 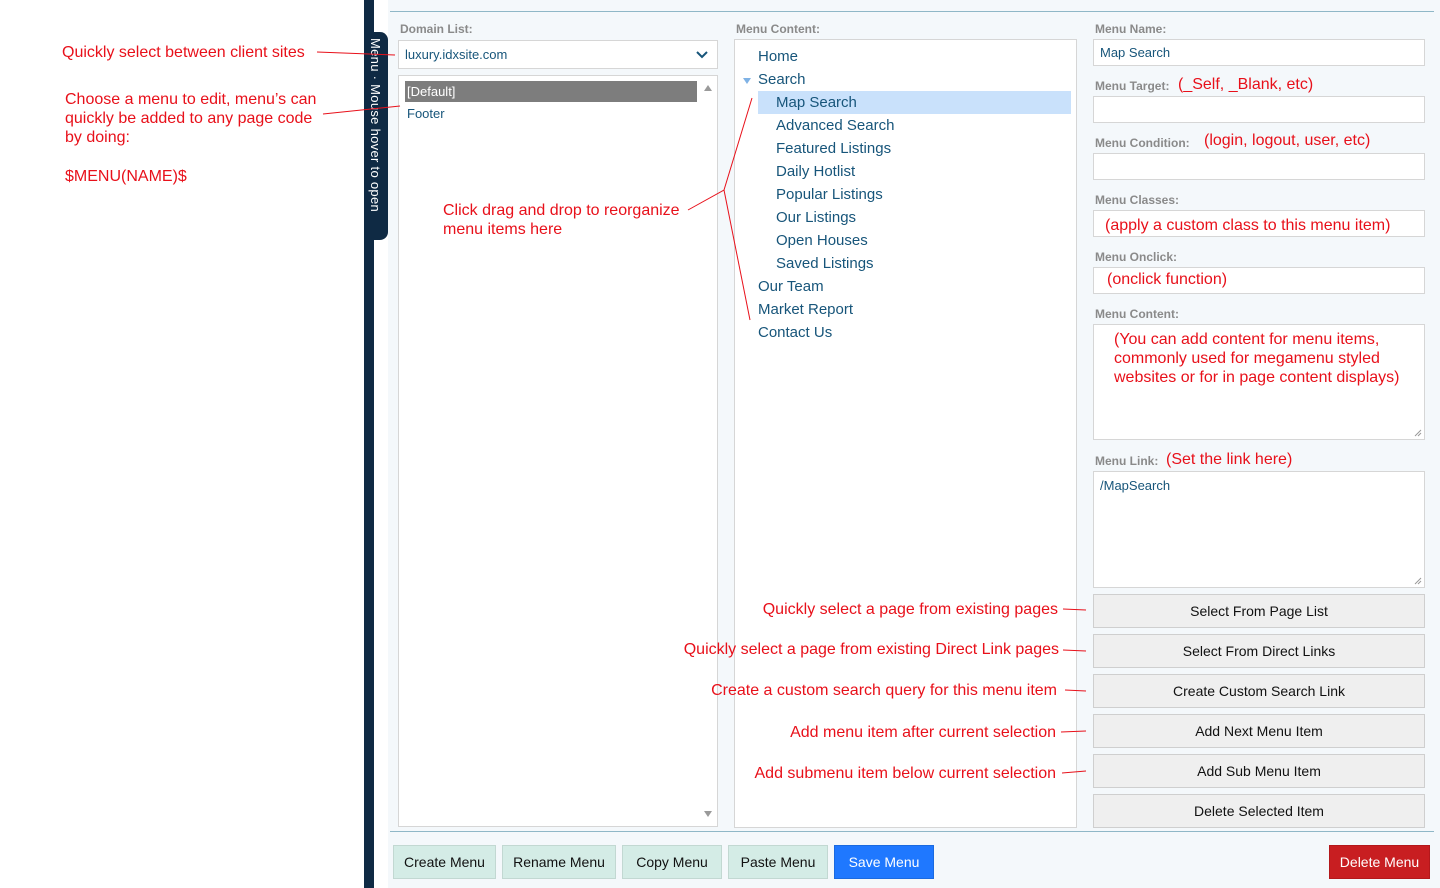 What do you see at coordinates (551, 91) in the screenshot?
I see `menu-list-item-default: [Default]` at bounding box center [551, 91].